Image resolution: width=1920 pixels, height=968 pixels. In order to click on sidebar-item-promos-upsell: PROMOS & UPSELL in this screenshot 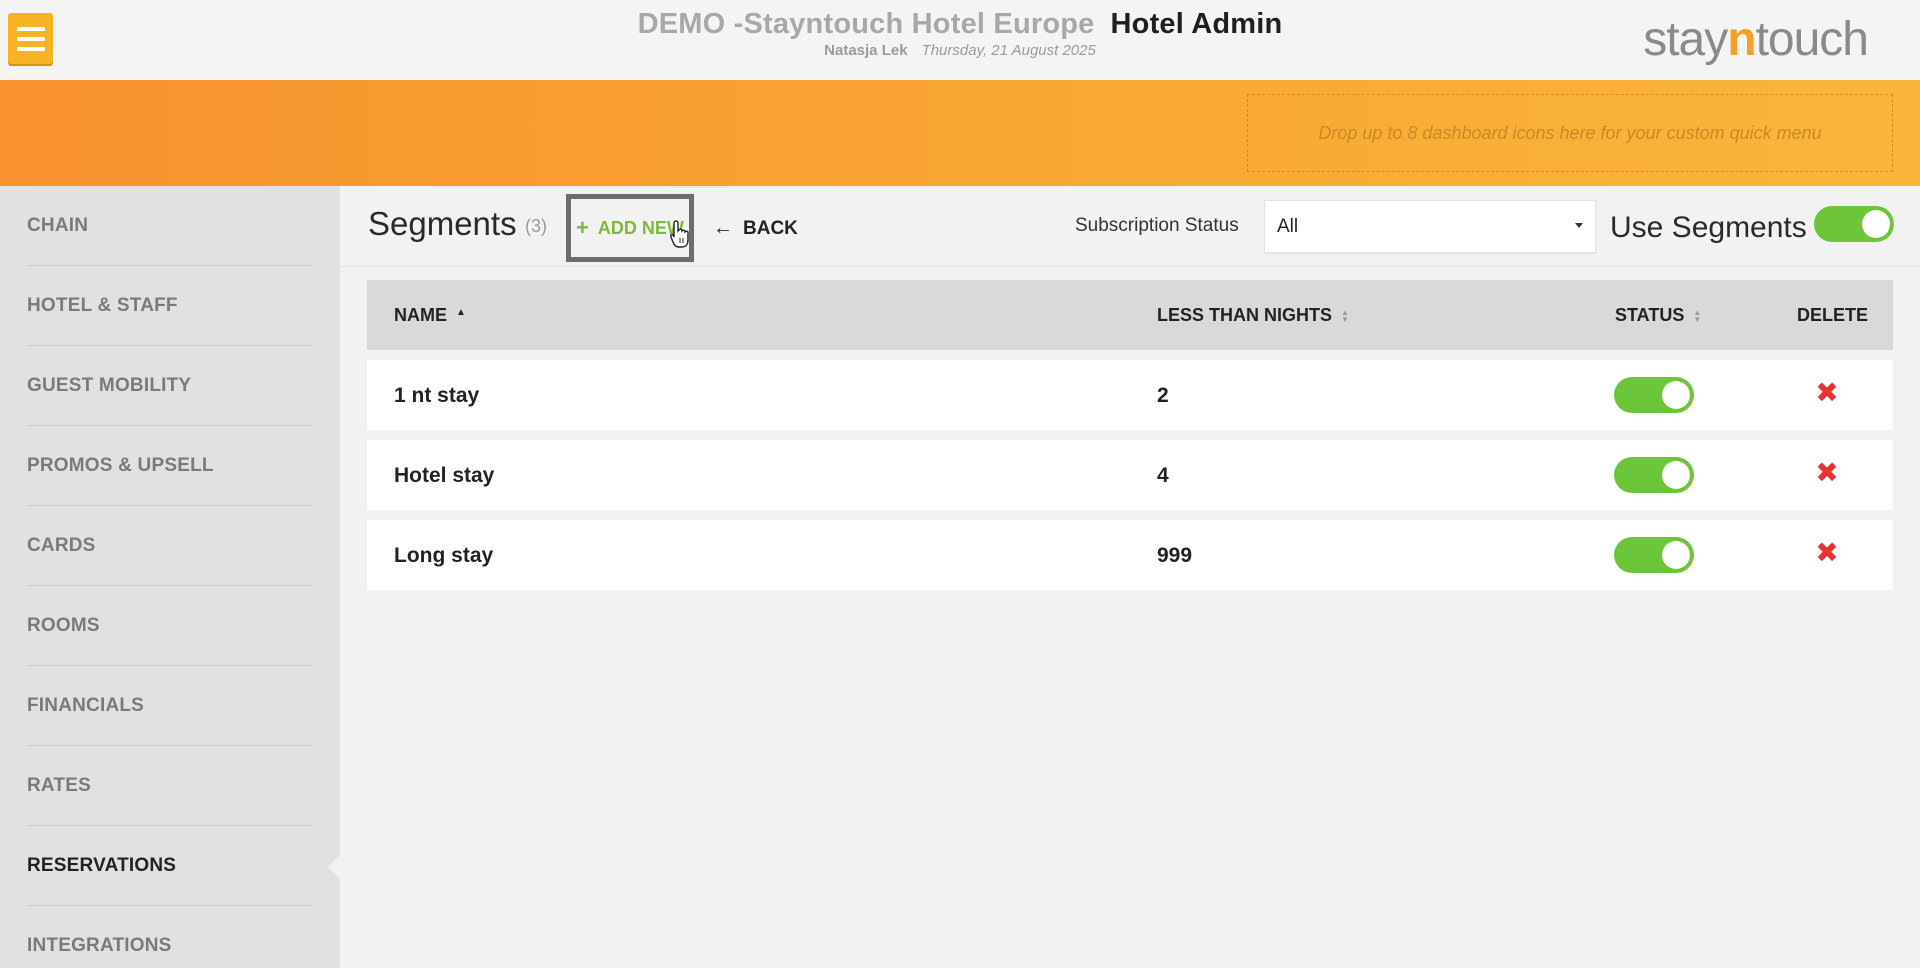, I will do `click(170, 466)`.